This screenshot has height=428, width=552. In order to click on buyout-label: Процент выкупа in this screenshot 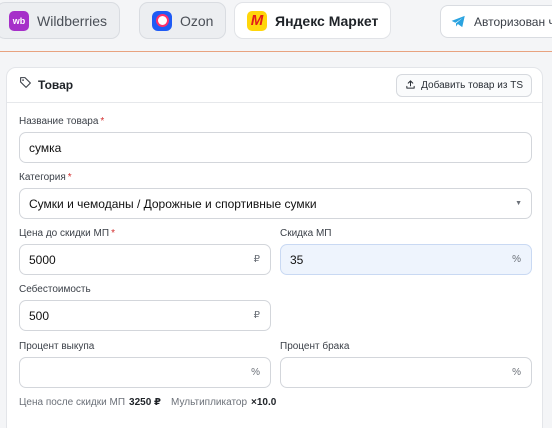, I will do `click(56, 346)`.